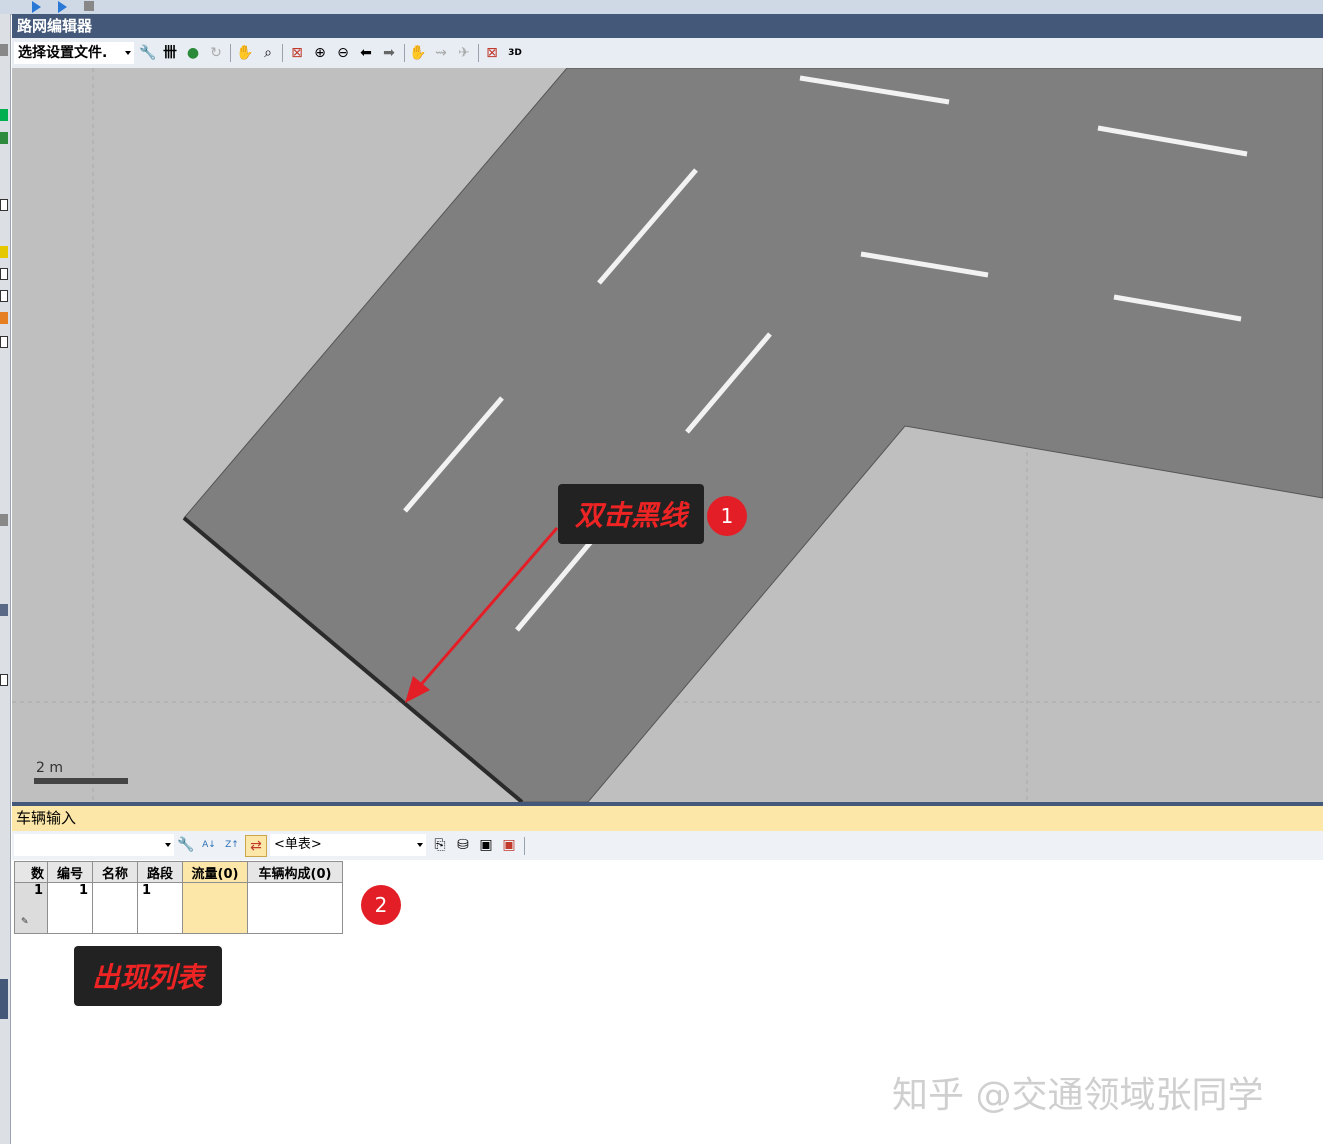 The image size is (1323, 1144). I want to click on row-count-cell: 1 ✎, so click(31, 908).